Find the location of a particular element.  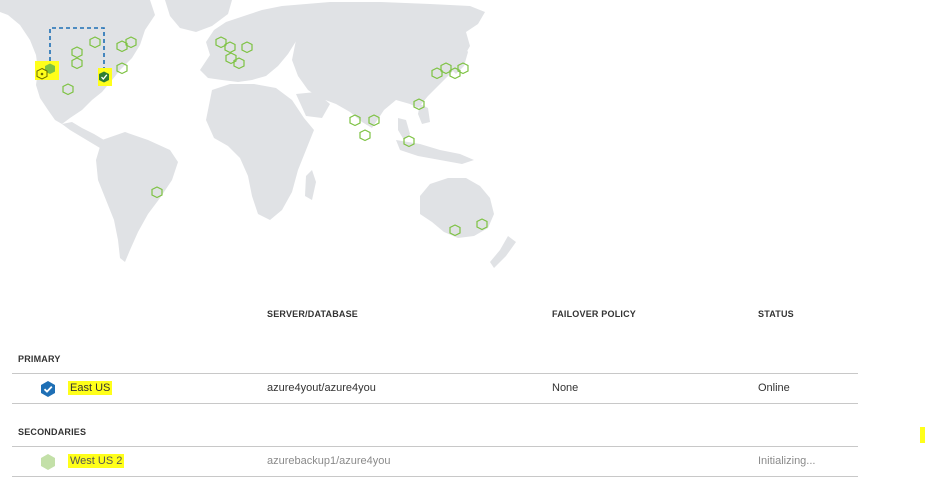

highlight-mark is located at coordinates (922, 435).